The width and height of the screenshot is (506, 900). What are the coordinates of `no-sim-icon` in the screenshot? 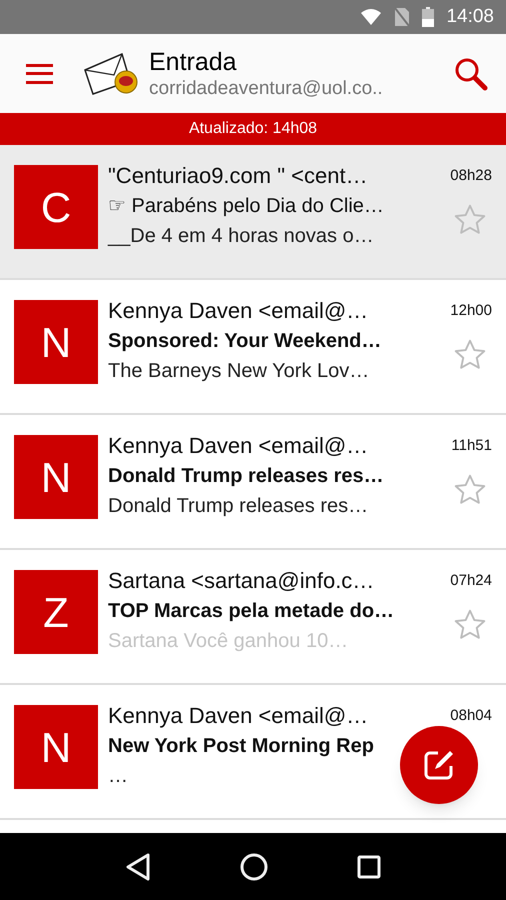 It's located at (402, 17).